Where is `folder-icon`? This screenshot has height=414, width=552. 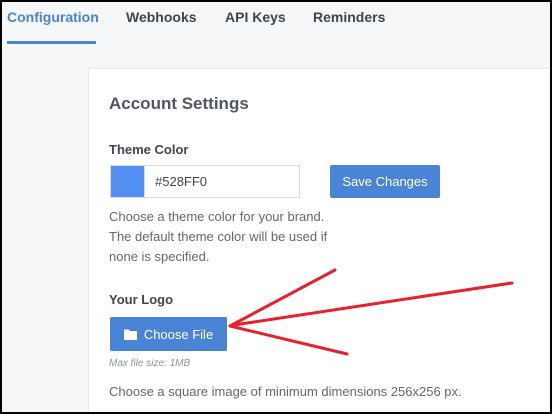 folder-icon is located at coordinates (130, 334).